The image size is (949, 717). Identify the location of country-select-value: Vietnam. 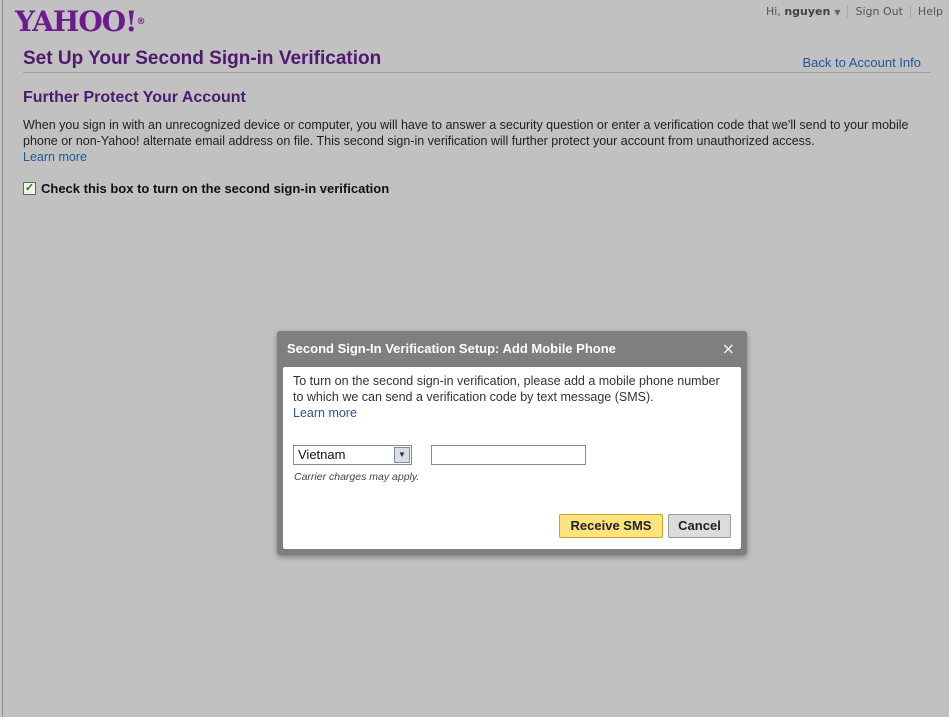
(322, 454).